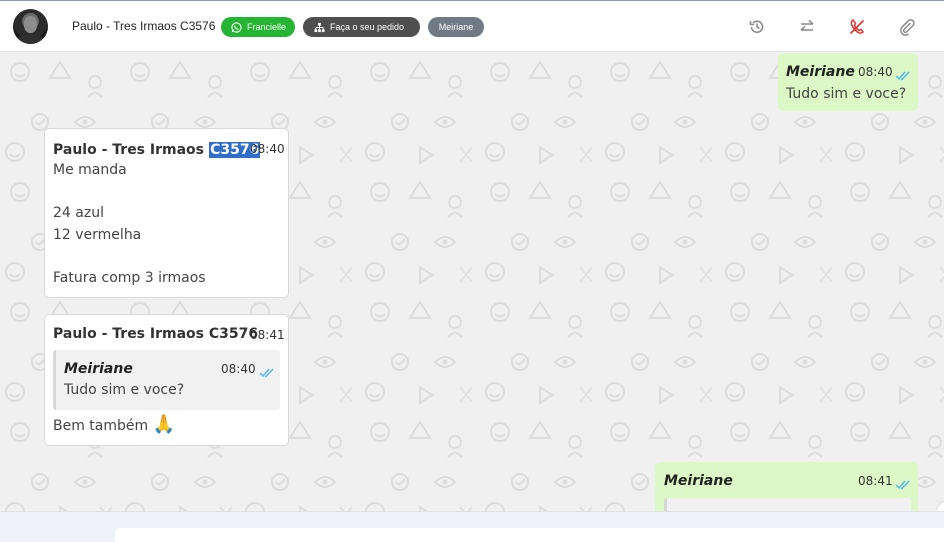 The width and height of the screenshot is (944, 542). I want to click on praying-hands-emoji: 🙏, so click(164, 424).